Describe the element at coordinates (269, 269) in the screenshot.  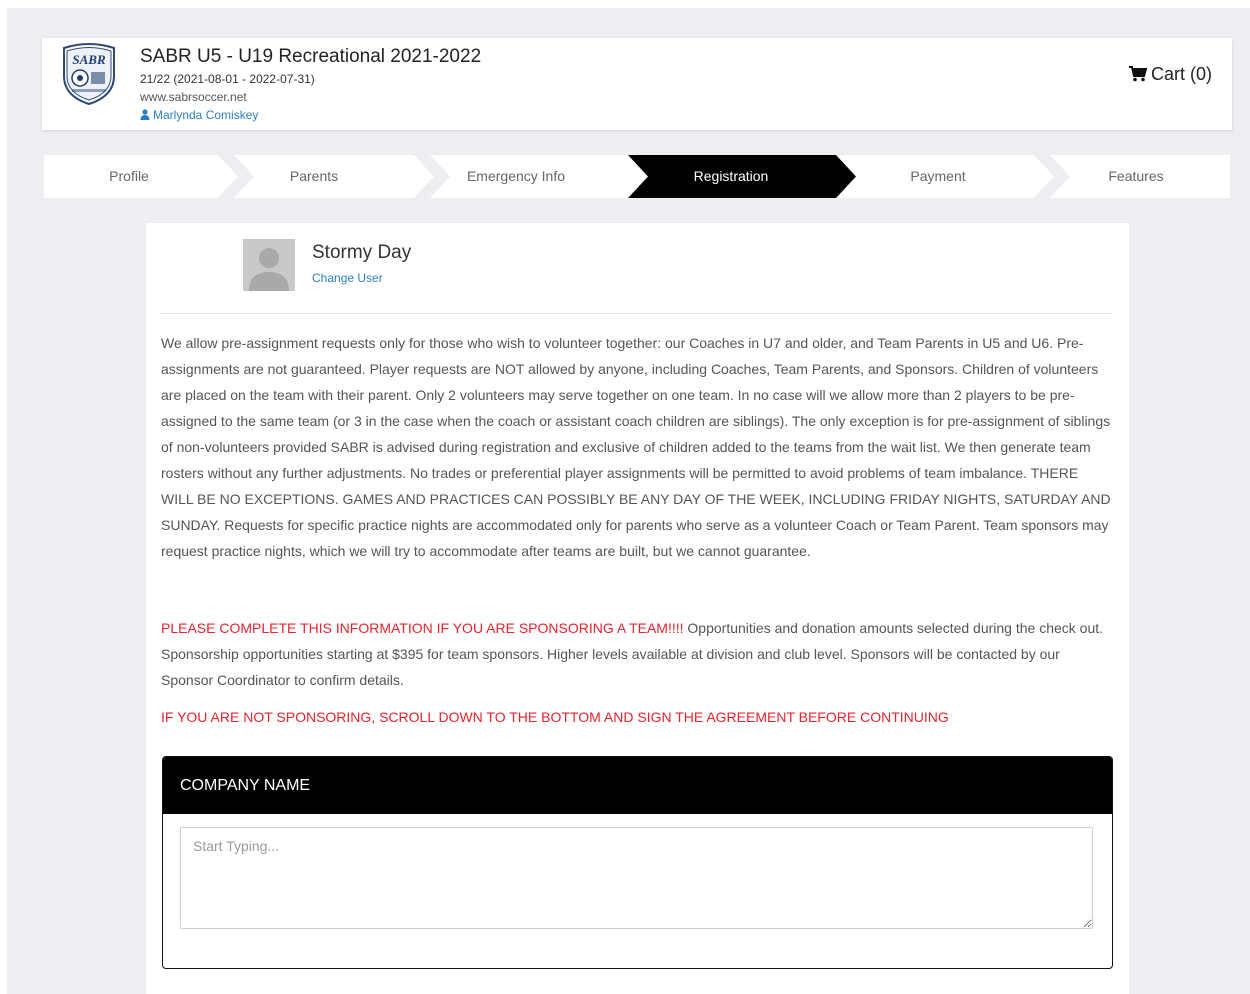
I see `person-silhouette-icon` at that location.